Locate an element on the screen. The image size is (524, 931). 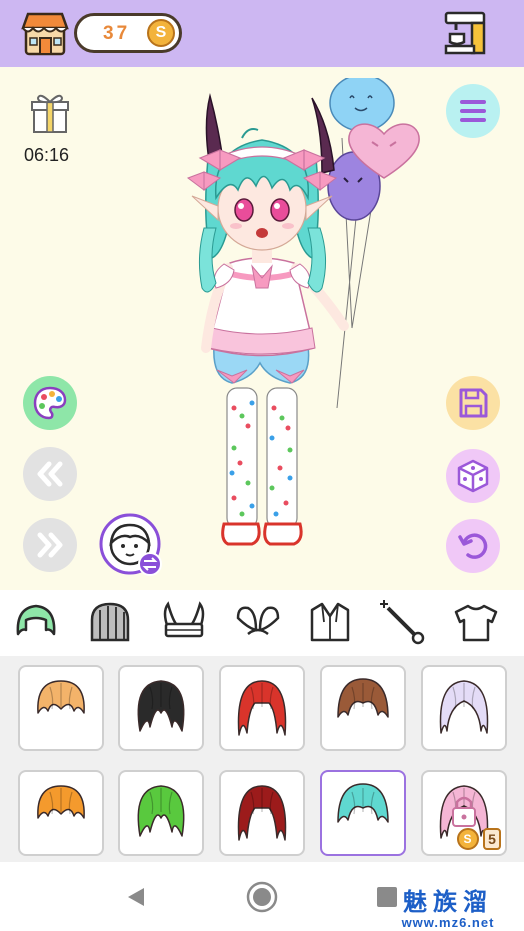
face-swap-icon is located at coordinates (130, 544).